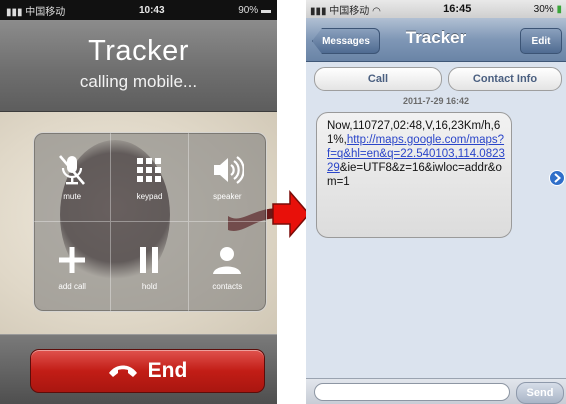 This screenshot has height=404, width=566. I want to click on contacts-label: contacts, so click(227, 286).